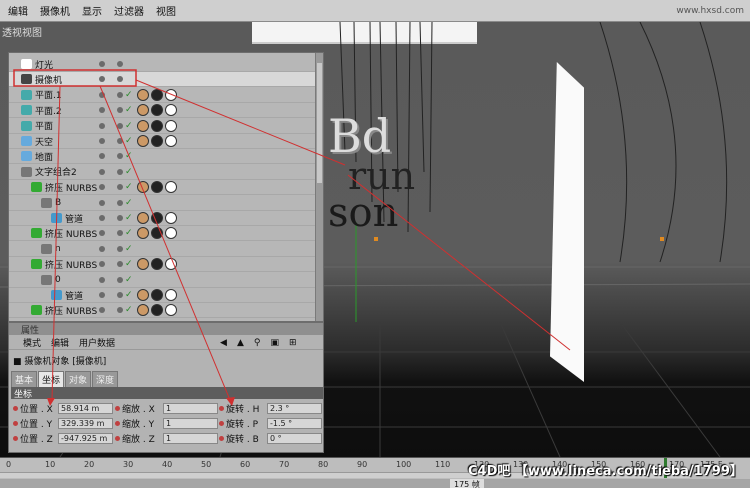  Describe the element at coordinates (257, 343) in the screenshot. I see `search-icon: ⚲` at that location.